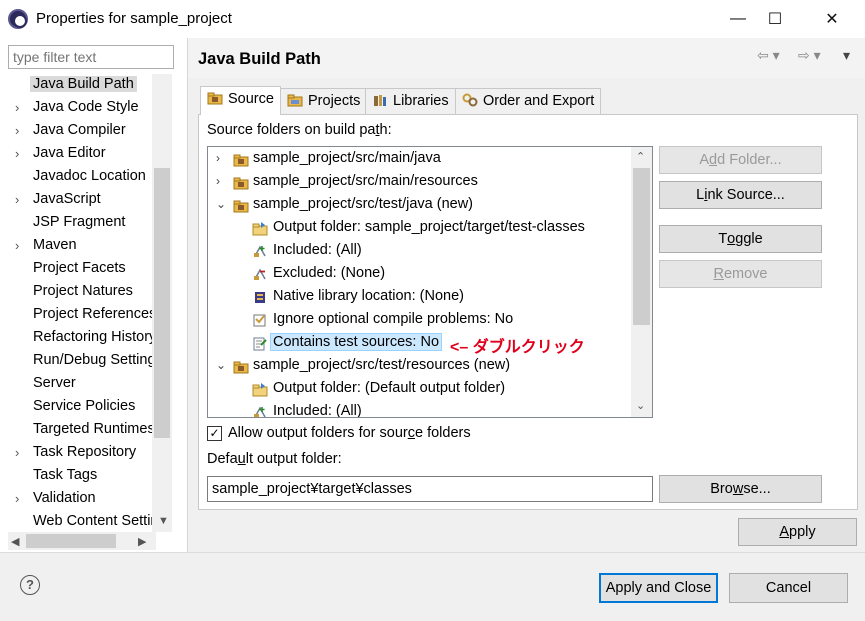  Describe the element at coordinates (87, 292) in the screenshot. I see `nav-item: Project Natures` at that location.